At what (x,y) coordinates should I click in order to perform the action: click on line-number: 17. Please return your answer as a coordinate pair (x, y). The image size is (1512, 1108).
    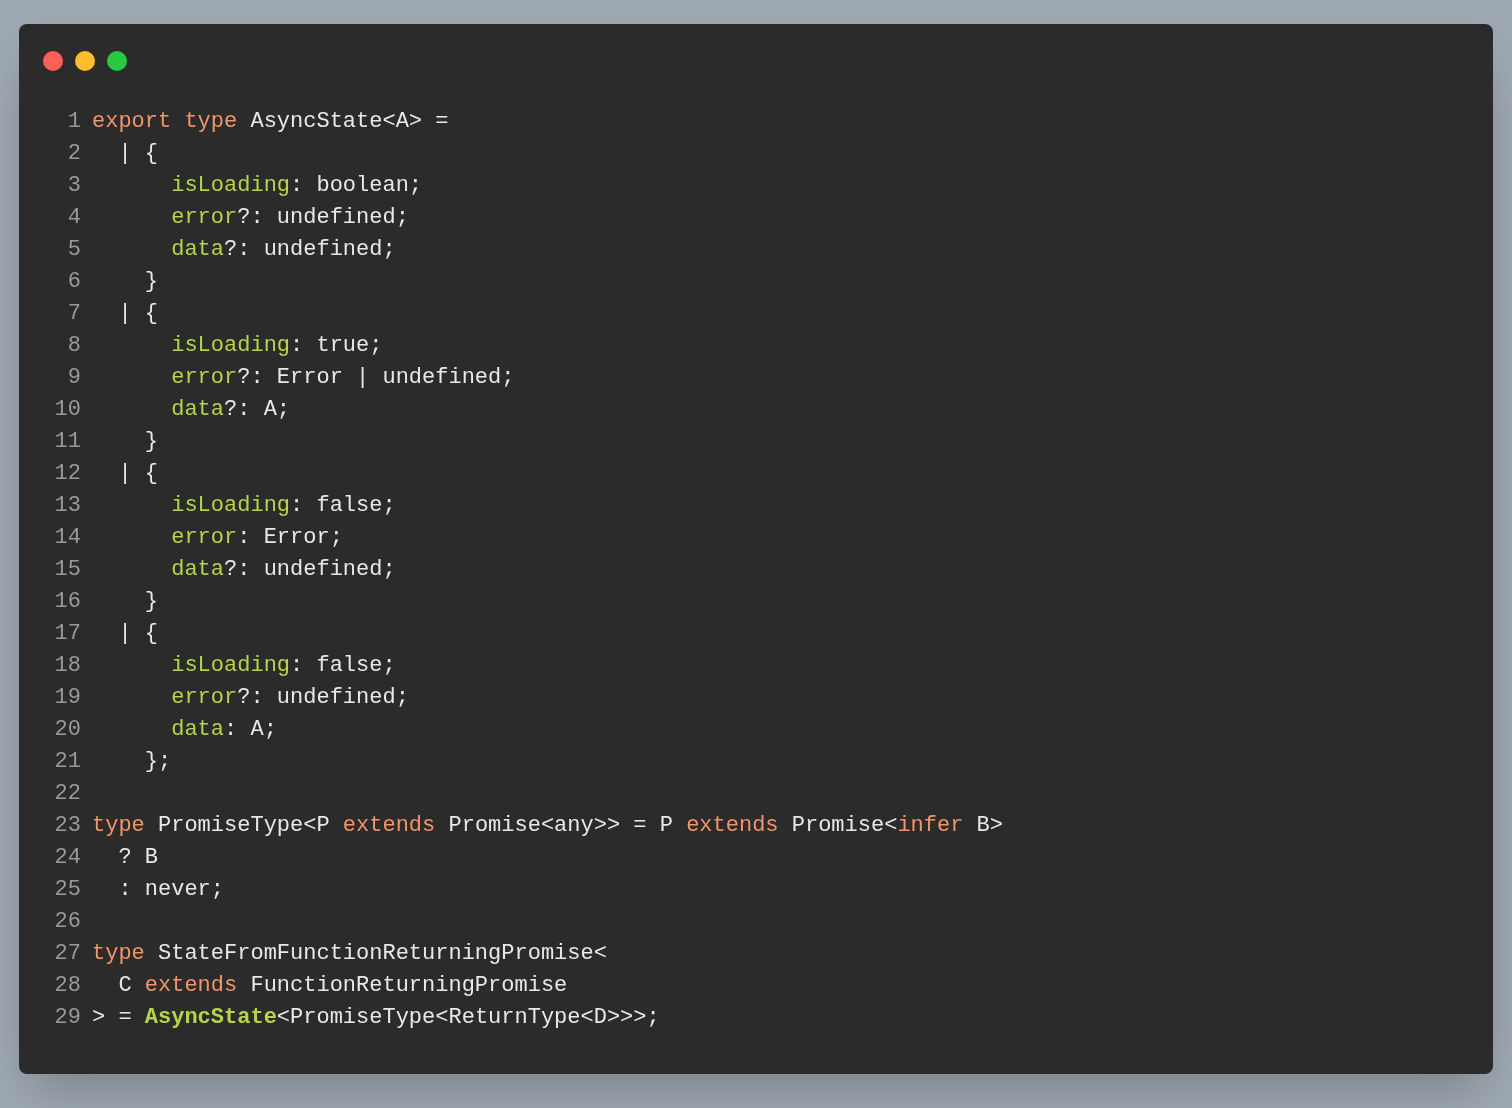
    Looking at the image, I should click on (67, 634).